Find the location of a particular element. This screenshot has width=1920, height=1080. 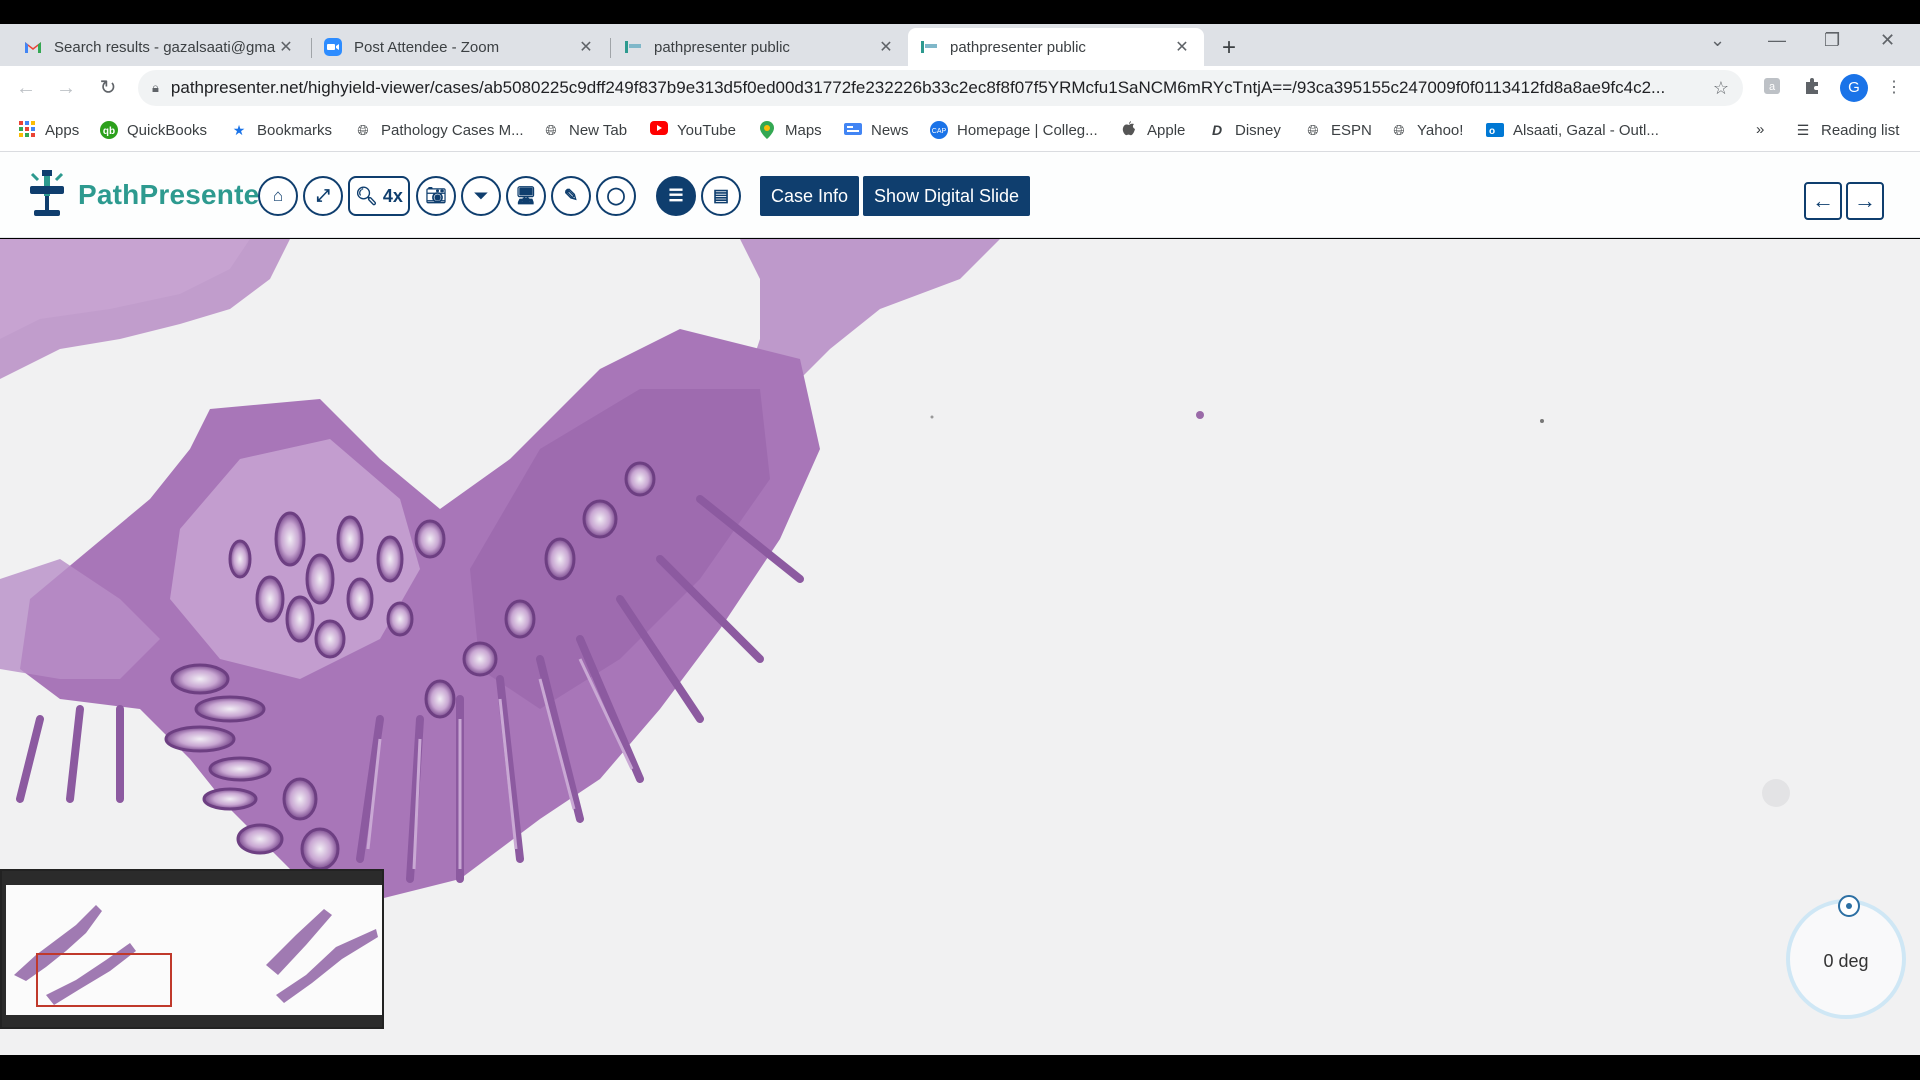

restore-icon: ❐ is located at coordinates (1832, 40).